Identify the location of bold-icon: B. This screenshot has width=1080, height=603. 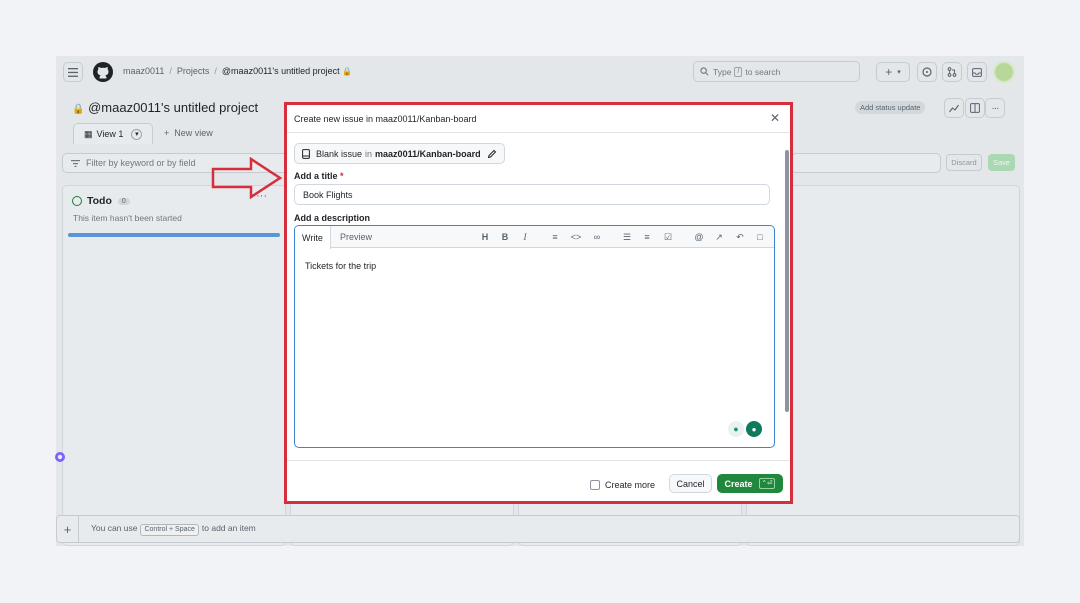
(505, 237).